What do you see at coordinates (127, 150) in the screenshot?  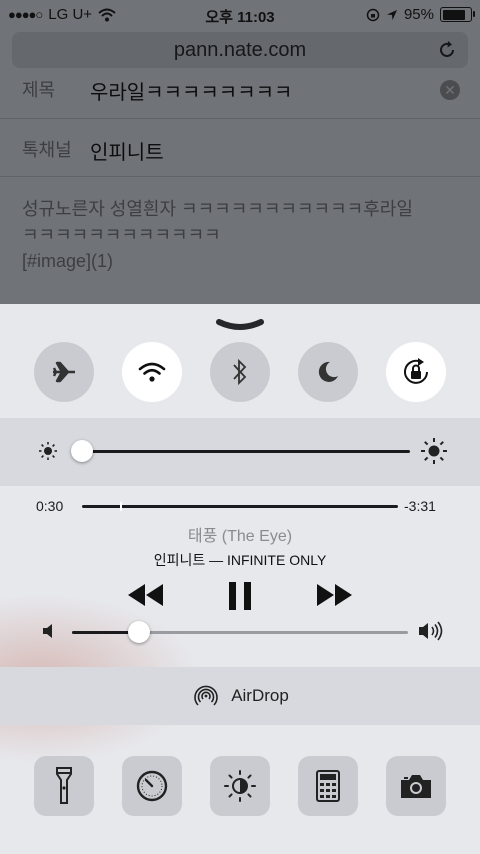 I see `channel-value: 인피니트` at bounding box center [127, 150].